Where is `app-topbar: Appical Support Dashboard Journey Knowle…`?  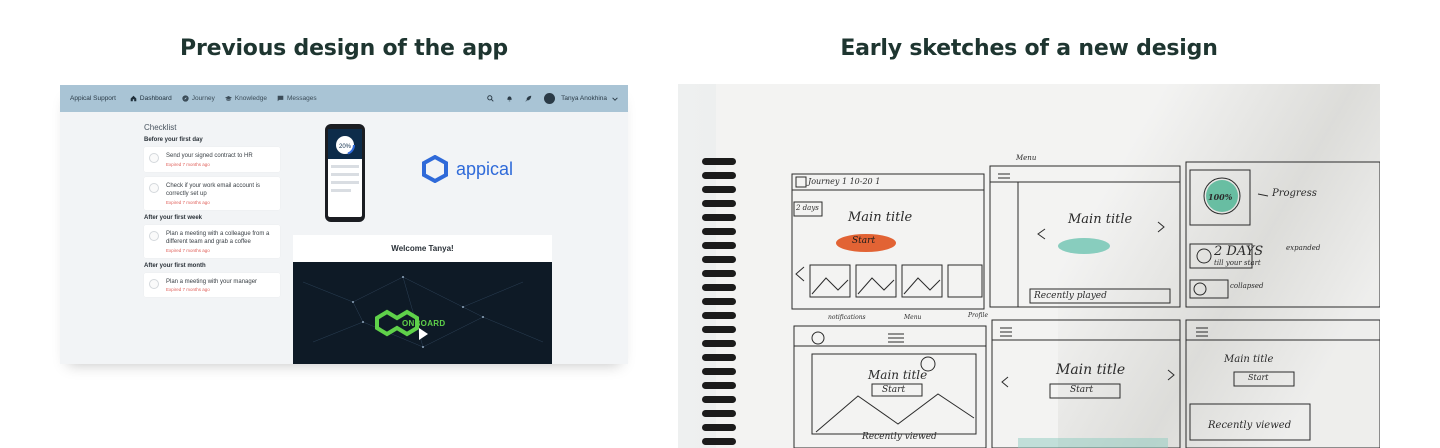 app-topbar: Appical Support Dashboard Journey Knowle… is located at coordinates (344, 98).